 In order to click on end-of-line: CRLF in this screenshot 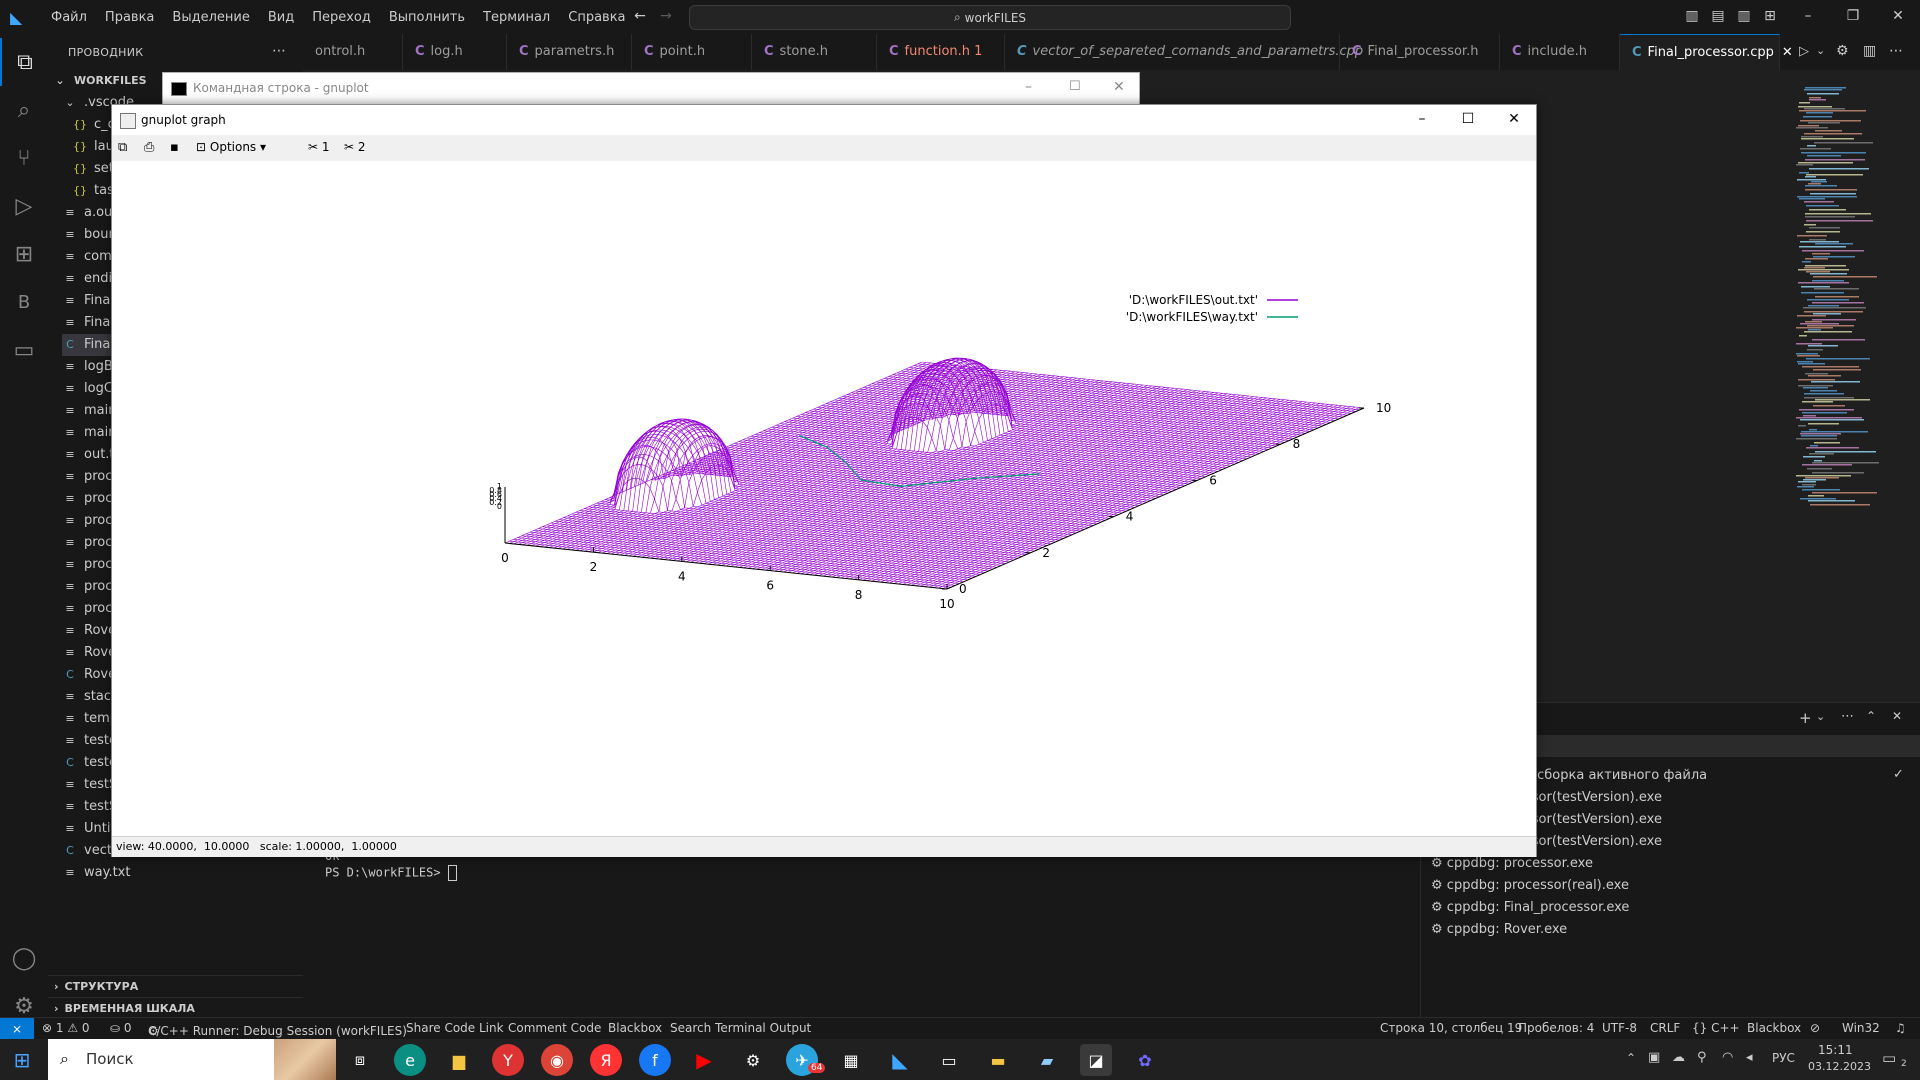, I will do `click(1665, 1028)`.